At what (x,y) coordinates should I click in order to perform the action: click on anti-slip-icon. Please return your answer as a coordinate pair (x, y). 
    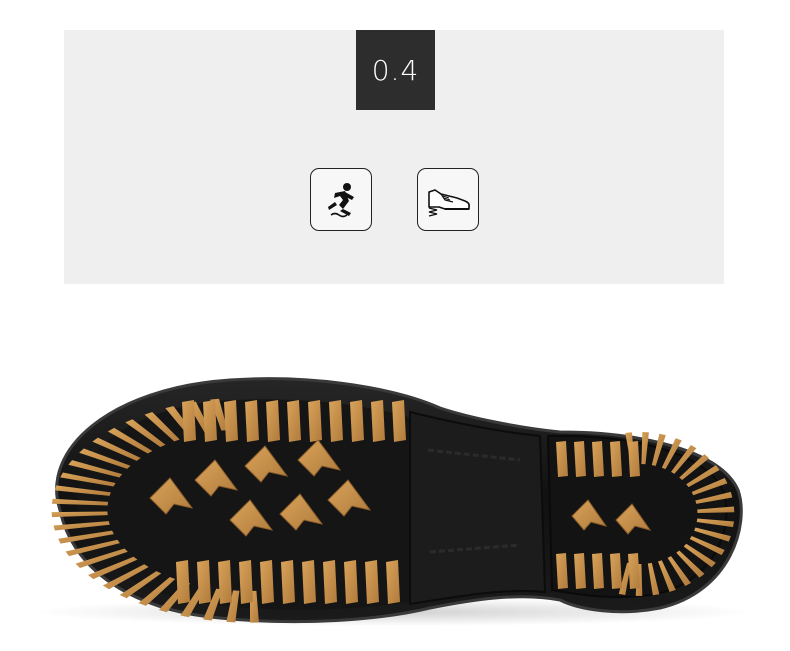
    Looking at the image, I should click on (341, 199).